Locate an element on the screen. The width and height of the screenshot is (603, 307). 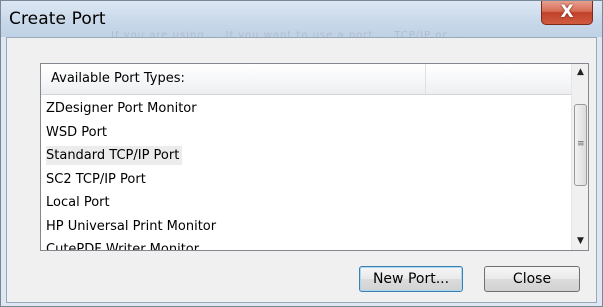
window-title: Create Port is located at coordinates (57, 19).